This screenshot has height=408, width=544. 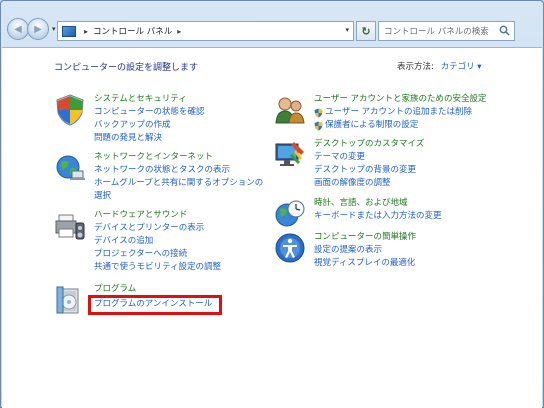 I want to click on task-link: デバイスとプリンターの表示, so click(x=157, y=228).